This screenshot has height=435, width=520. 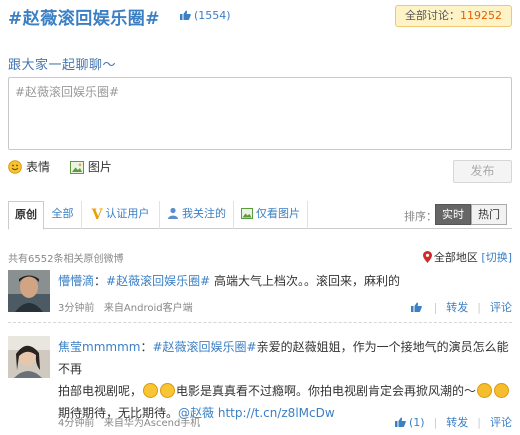 What do you see at coordinates (97, 215) in the screenshot?
I see `verified-v-icon: V` at bounding box center [97, 215].